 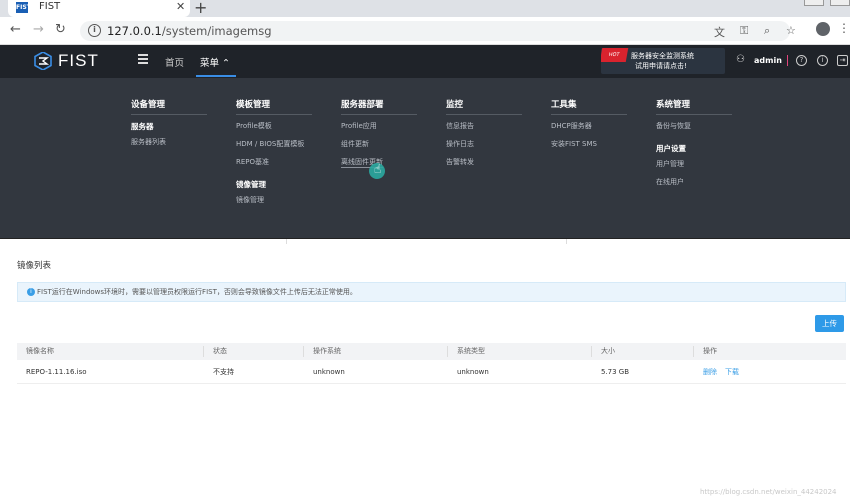 I want to click on fist-logo-icon, so click(x=43, y=61).